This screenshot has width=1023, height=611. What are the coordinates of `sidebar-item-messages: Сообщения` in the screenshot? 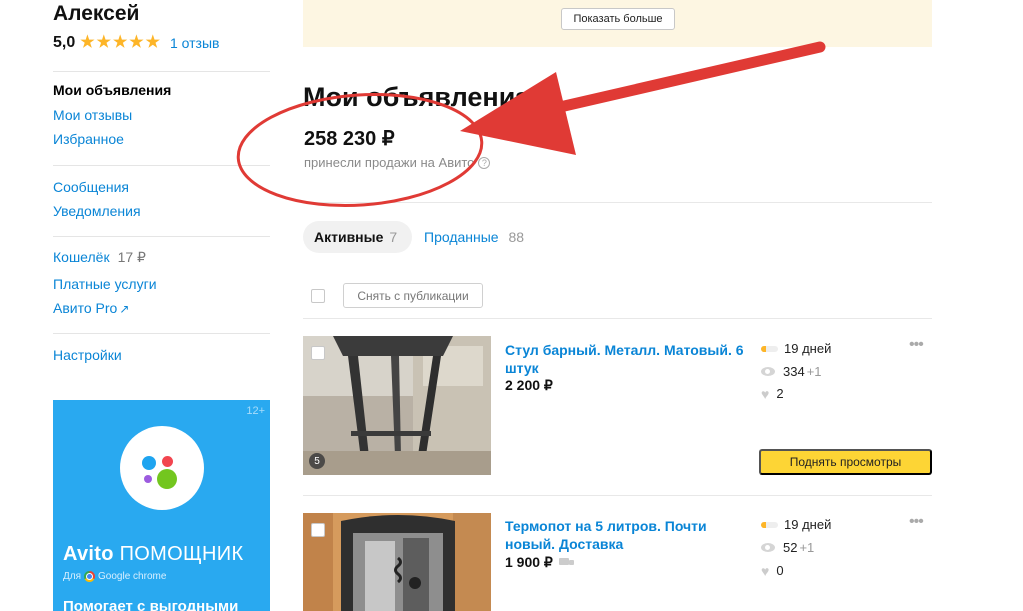 It's located at (91, 187).